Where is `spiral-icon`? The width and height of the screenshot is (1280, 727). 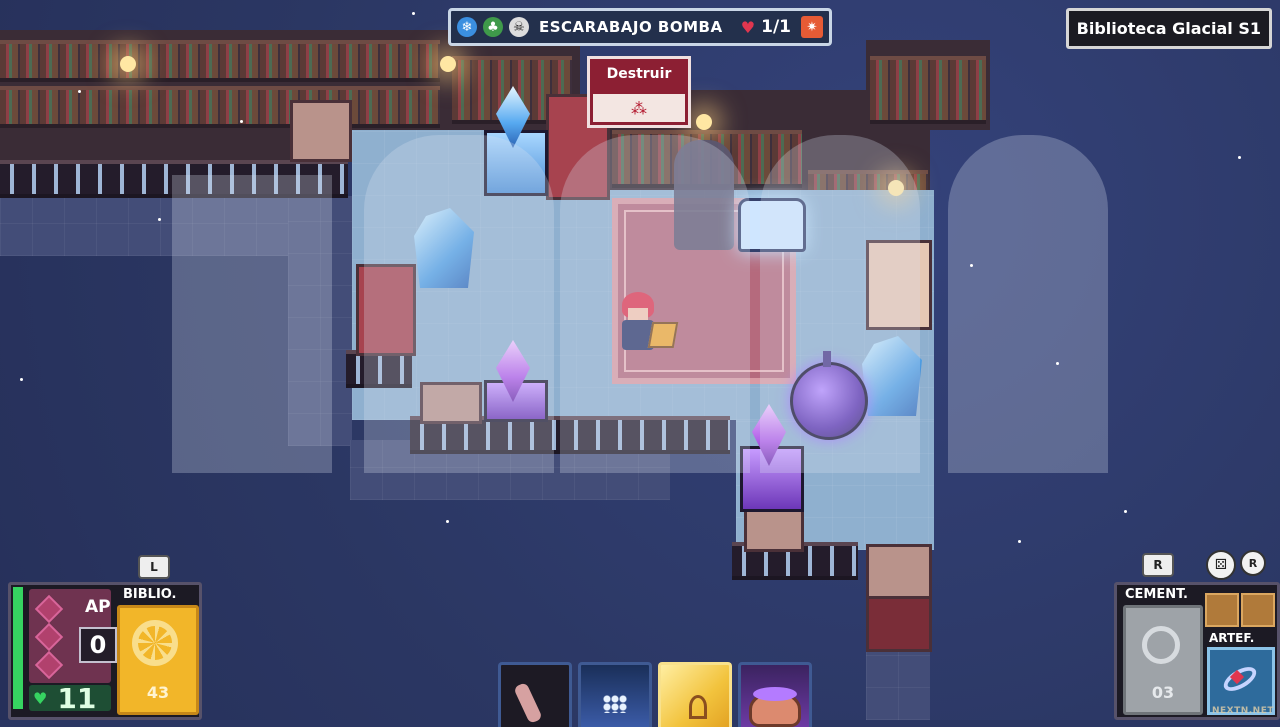
spiral-icon is located at coordinates (1161, 645).